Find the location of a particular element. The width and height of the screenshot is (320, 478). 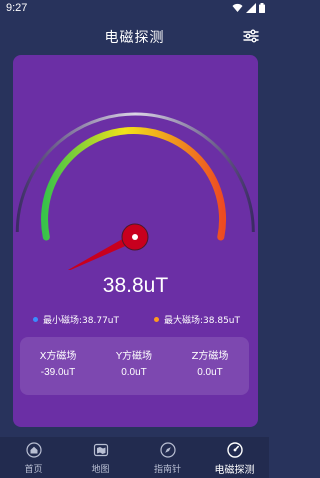

signal-icon is located at coordinates (251, 8).